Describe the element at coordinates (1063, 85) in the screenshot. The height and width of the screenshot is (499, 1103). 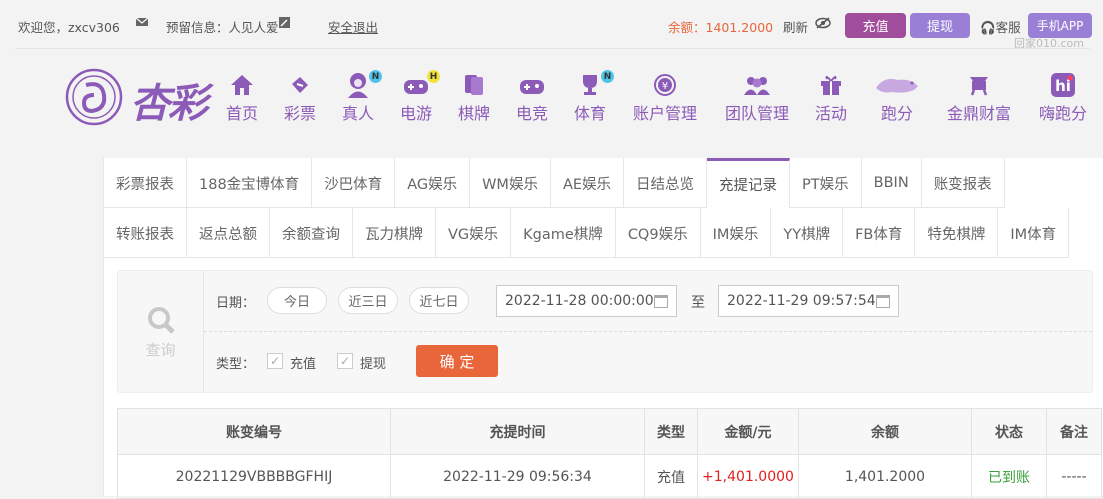
I see `hi-run-icon: hi` at that location.